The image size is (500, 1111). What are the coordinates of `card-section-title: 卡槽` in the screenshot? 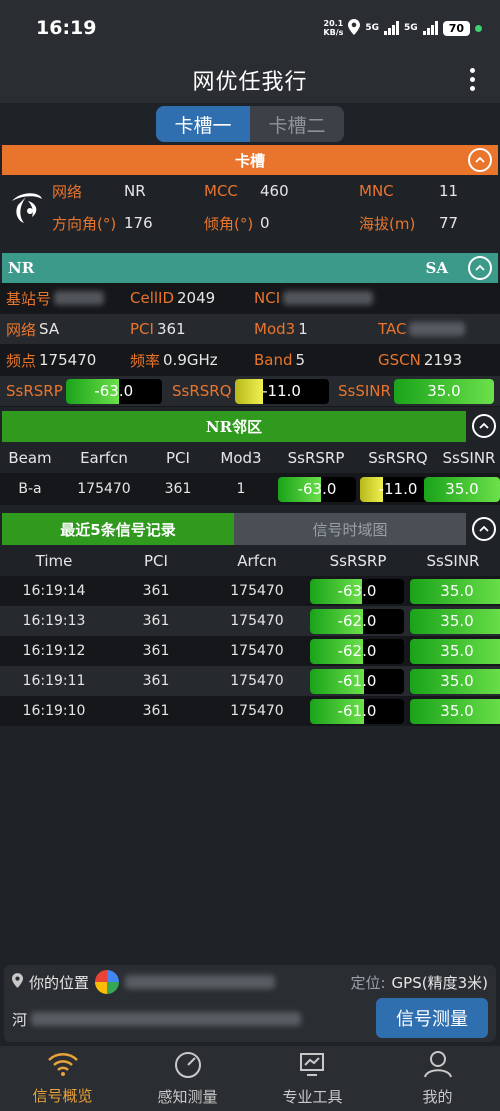 It's located at (249, 160).